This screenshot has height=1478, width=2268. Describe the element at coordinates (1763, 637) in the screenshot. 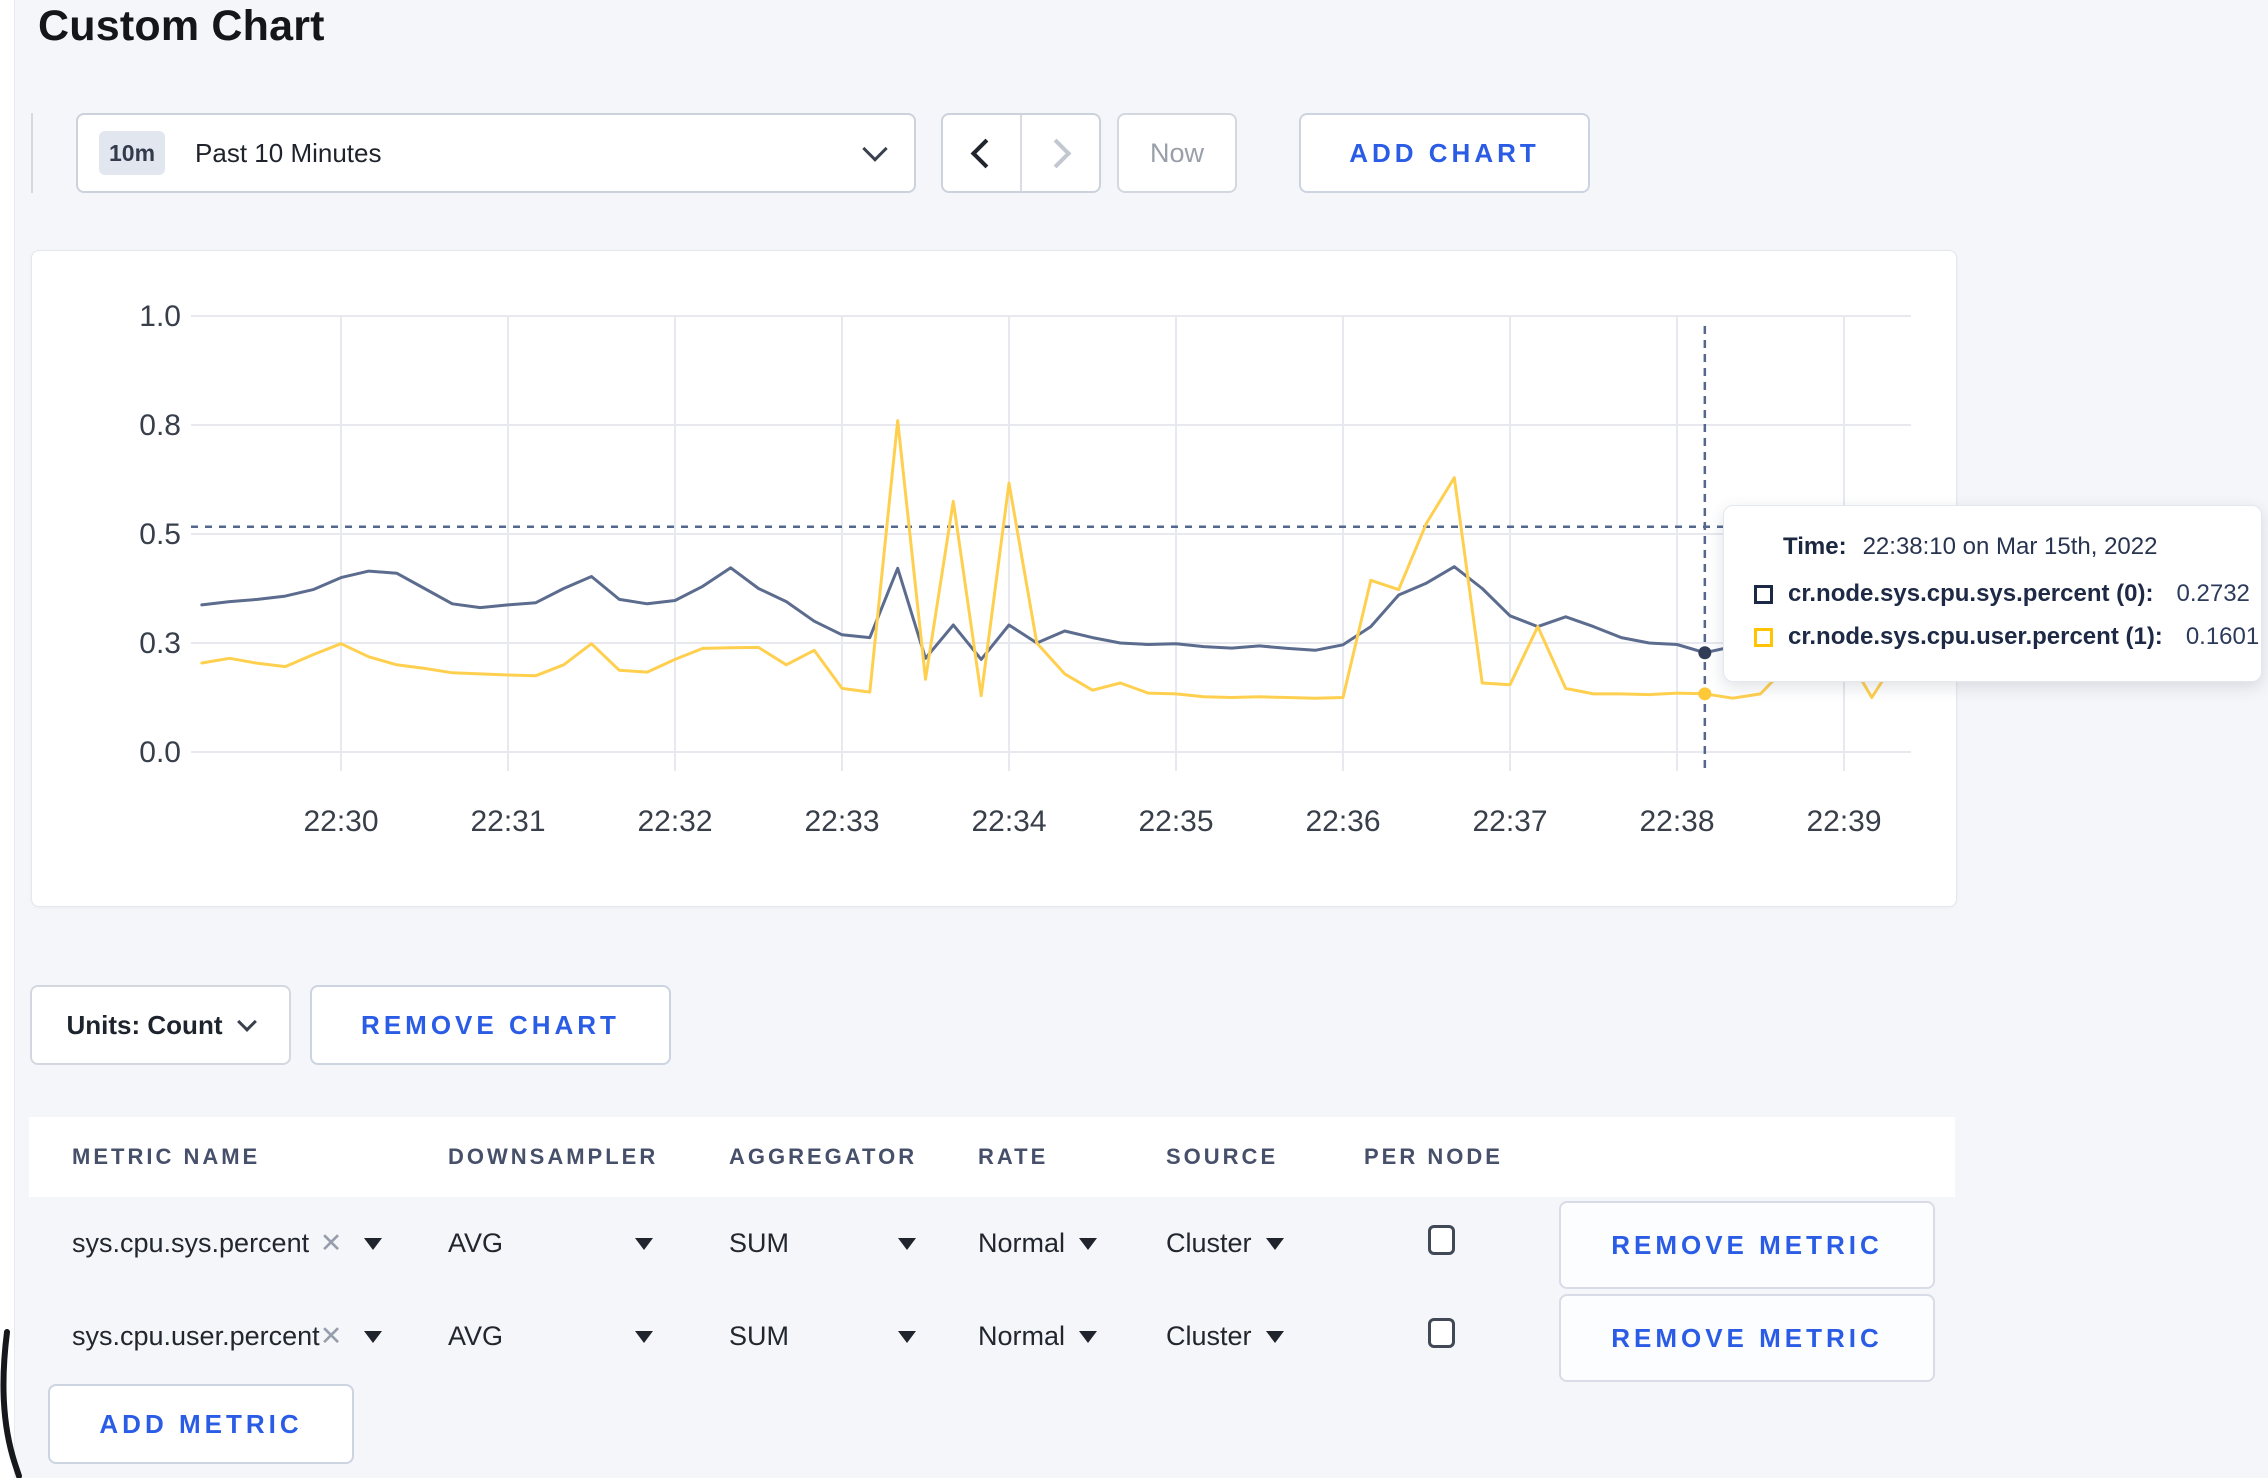

I see `series-user-swatch-icon` at that location.